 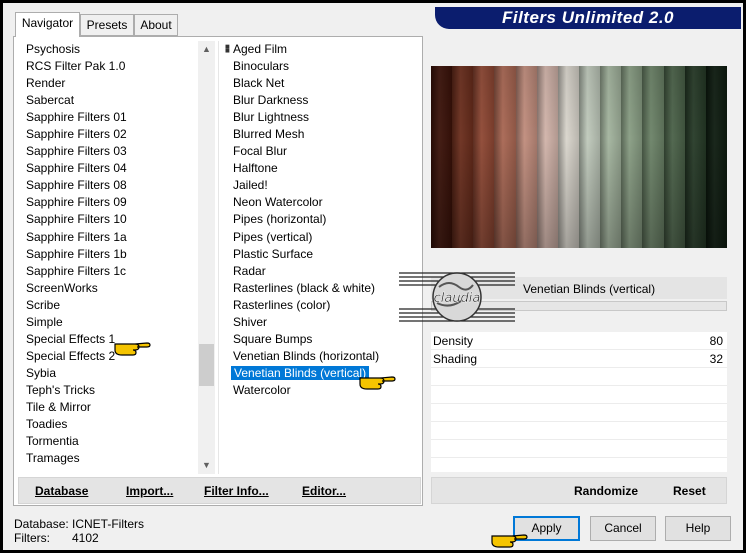 What do you see at coordinates (271, 100) in the screenshot?
I see `filter-item-label: Blur Darkness` at bounding box center [271, 100].